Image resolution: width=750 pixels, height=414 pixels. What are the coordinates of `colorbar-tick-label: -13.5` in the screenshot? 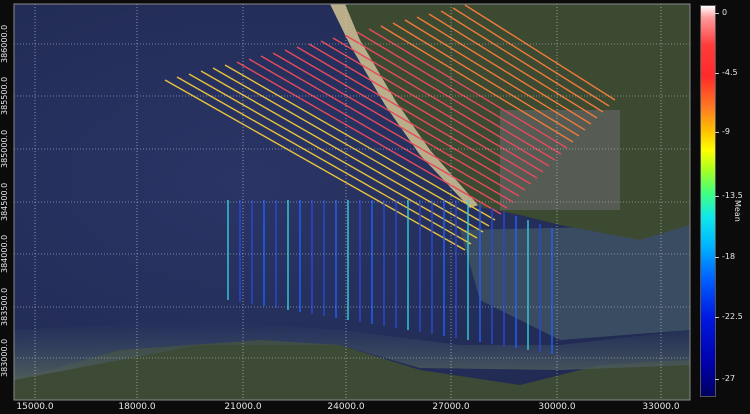 It's located at (732, 195).